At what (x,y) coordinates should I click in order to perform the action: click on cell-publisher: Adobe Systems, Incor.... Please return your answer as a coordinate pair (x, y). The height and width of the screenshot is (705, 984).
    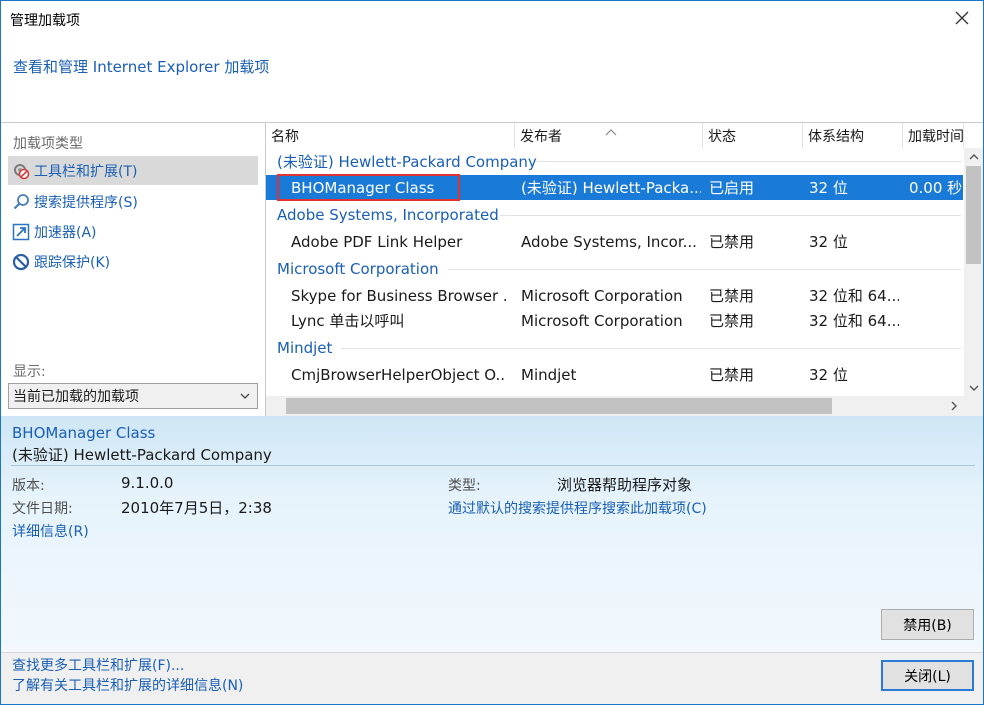
    Looking at the image, I should click on (609, 241).